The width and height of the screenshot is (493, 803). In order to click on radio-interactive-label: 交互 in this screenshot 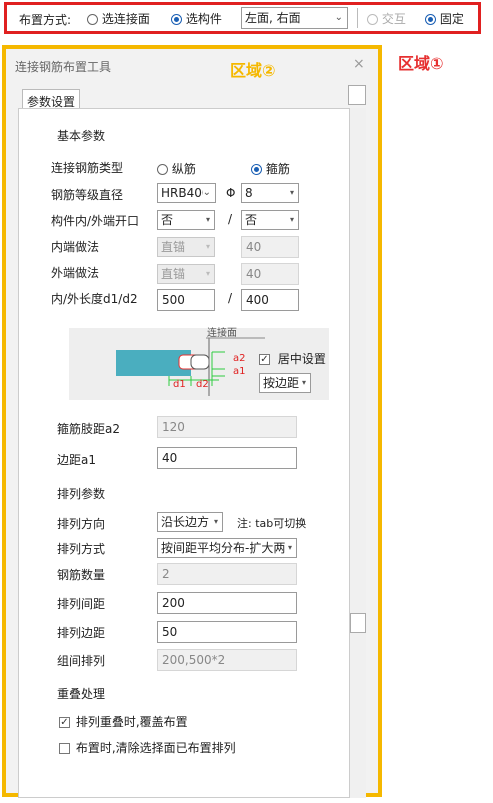, I will do `click(393, 19)`.